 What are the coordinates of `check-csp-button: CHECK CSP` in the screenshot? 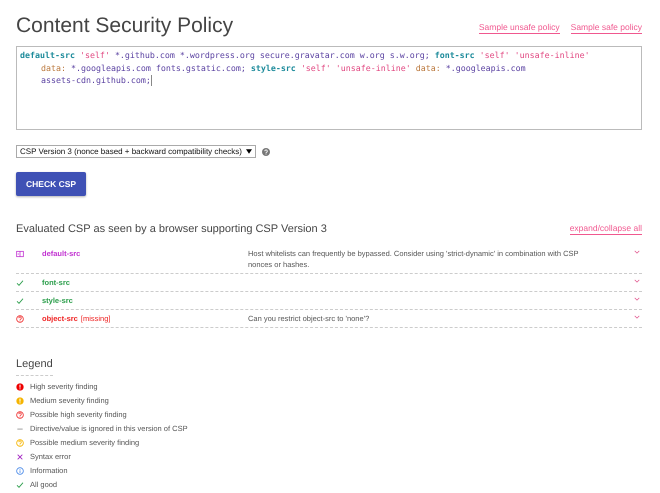 It's located at (51, 184).